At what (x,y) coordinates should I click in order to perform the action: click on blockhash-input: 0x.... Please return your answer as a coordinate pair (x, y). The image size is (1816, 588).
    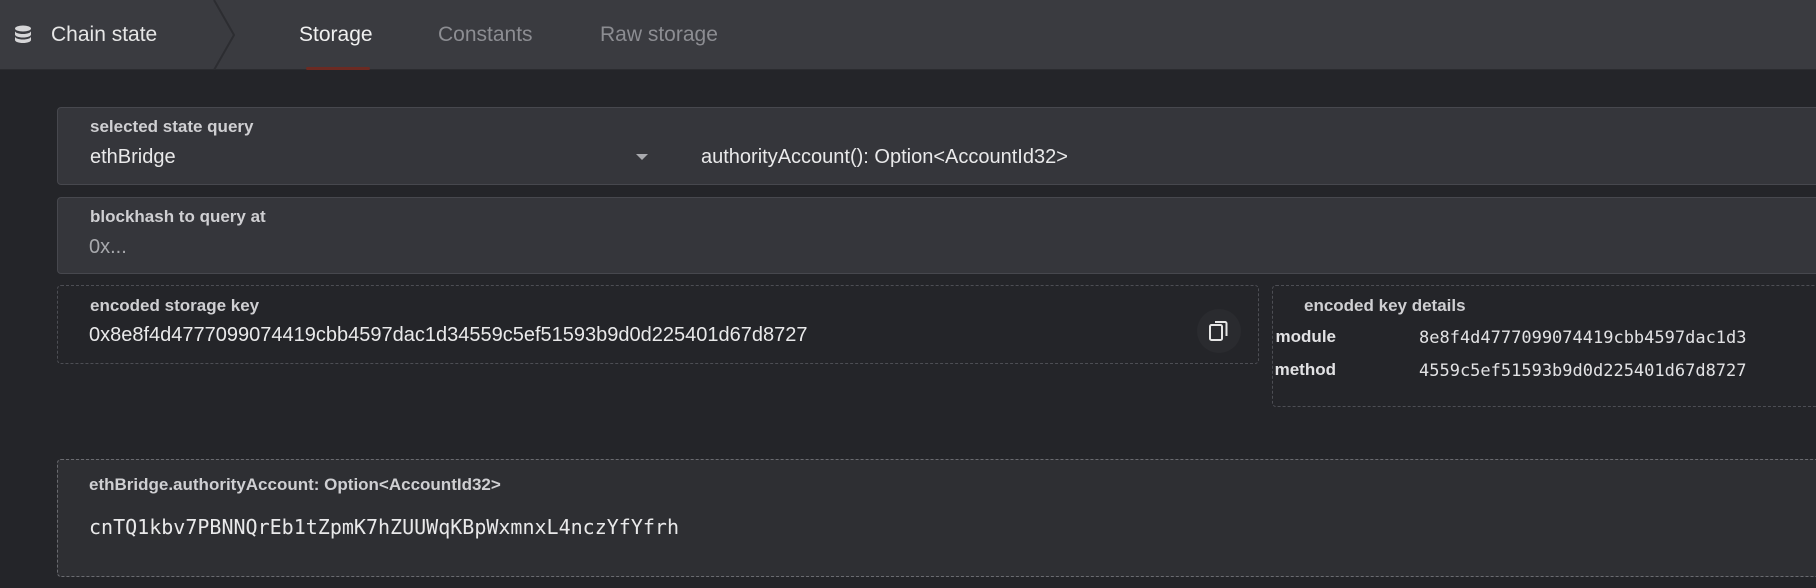
    Looking at the image, I should click on (108, 247).